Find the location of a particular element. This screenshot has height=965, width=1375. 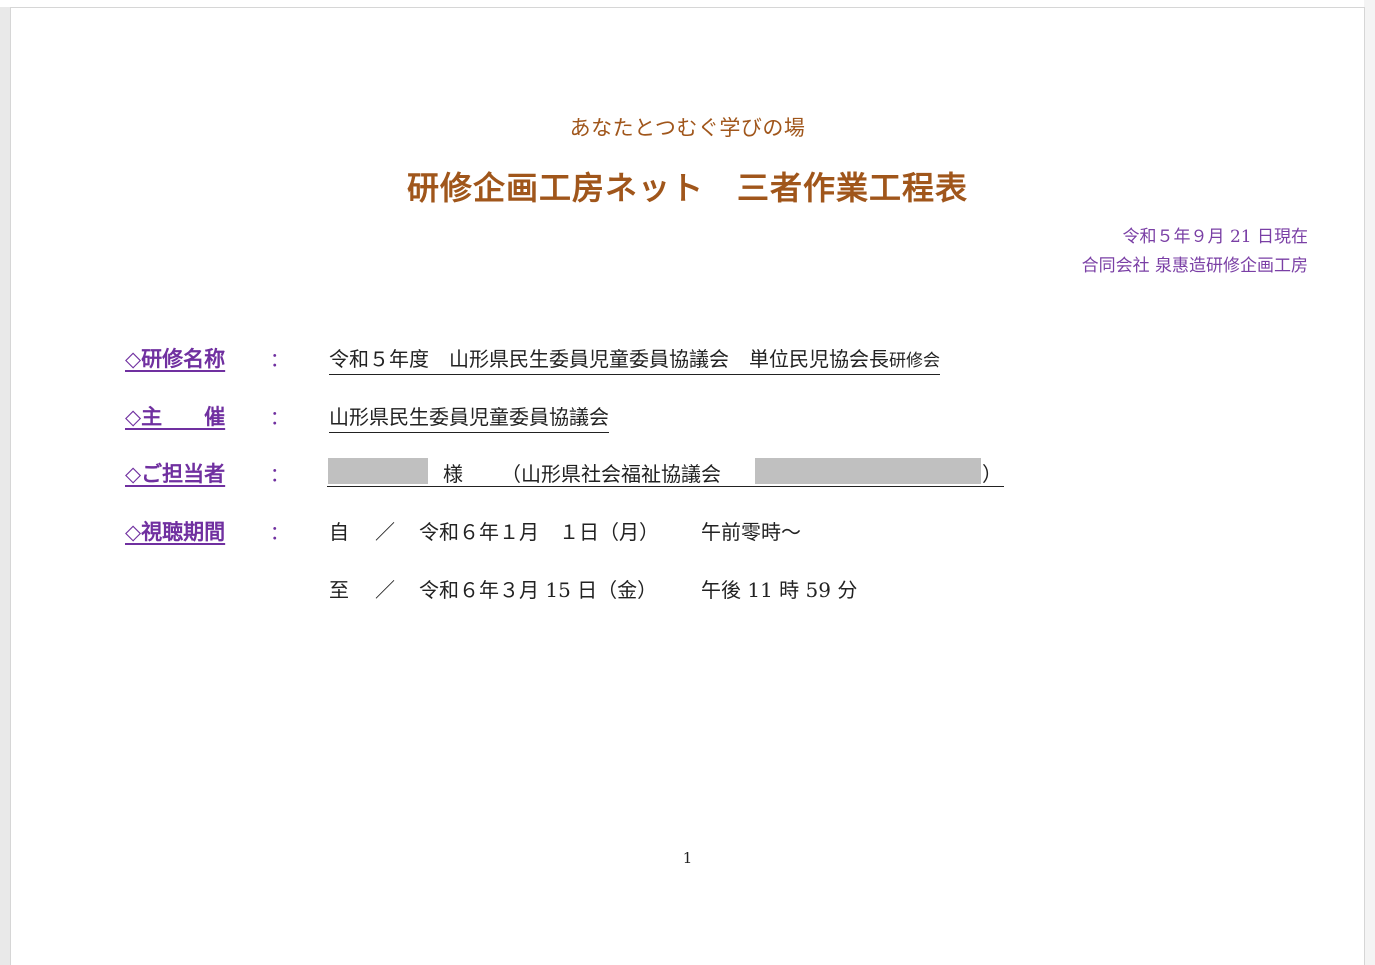

contact-close-paren: ） is located at coordinates (992, 474).